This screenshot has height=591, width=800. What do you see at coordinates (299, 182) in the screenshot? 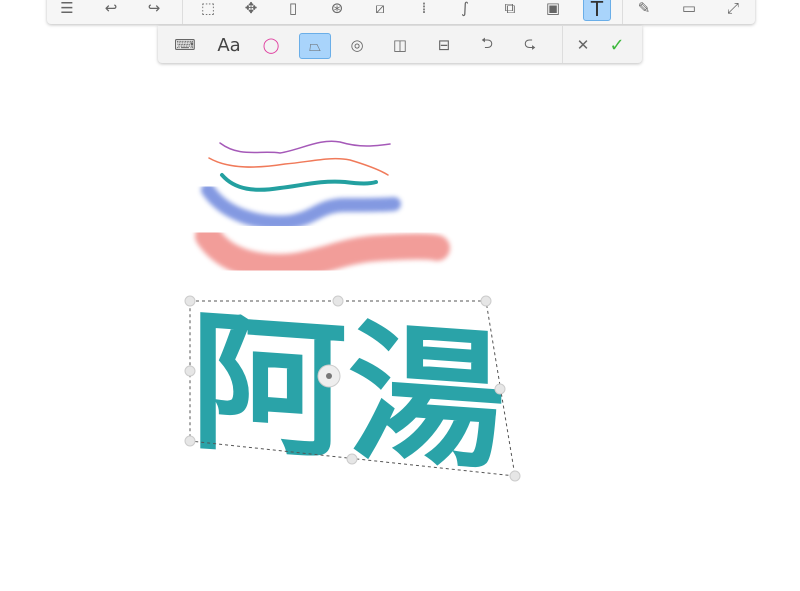
I see `teal-stroke` at bounding box center [299, 182].